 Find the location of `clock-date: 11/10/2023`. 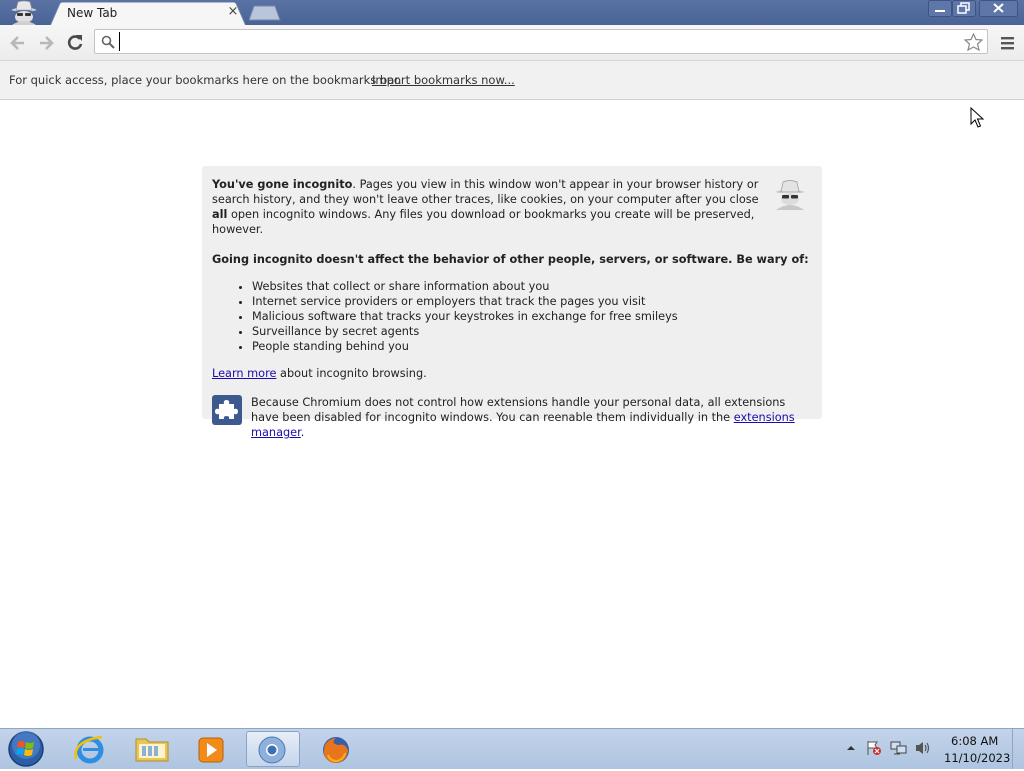

clock-date: 11/10/2023 is located at coordinates (977, 758).